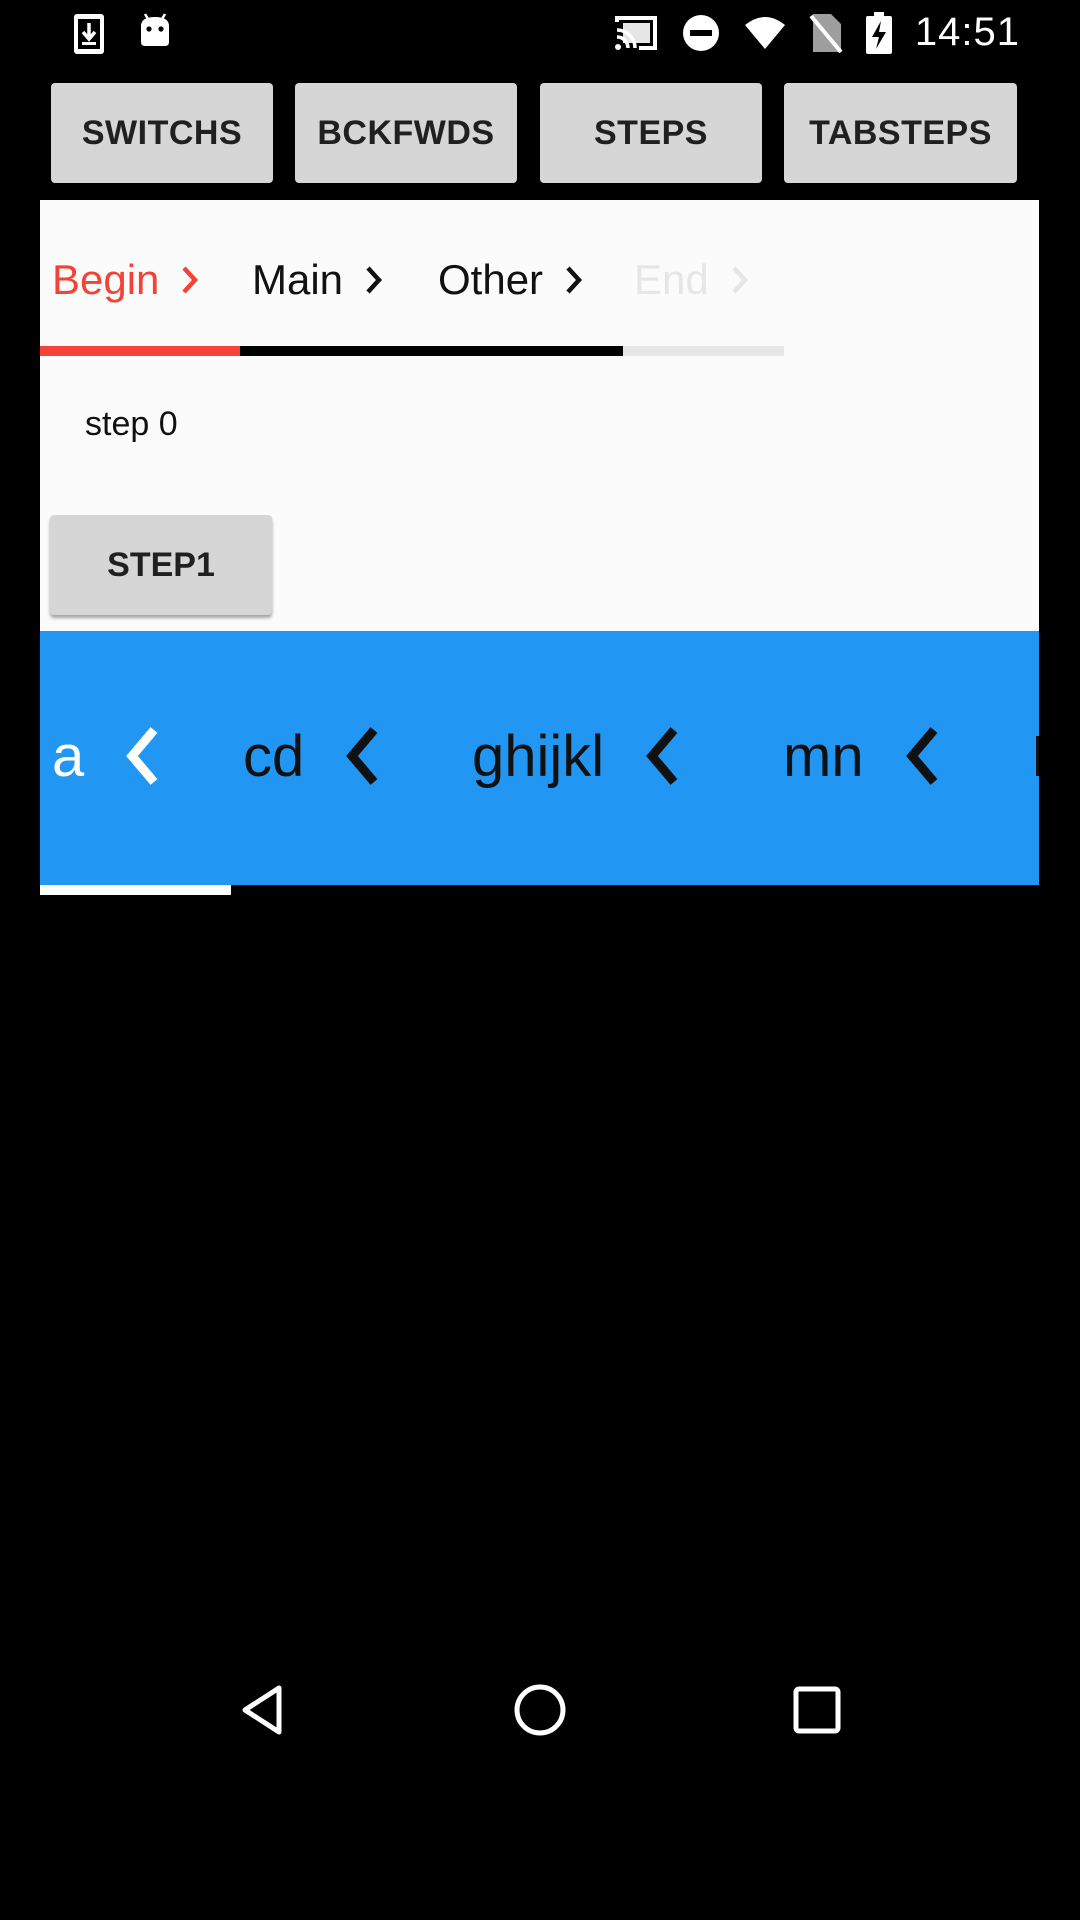 The width and height of the screenshot is (1080, 1920). Describe the element at coordinates (68, 756) in the screenshot. I see `tab-label: a` at that location.